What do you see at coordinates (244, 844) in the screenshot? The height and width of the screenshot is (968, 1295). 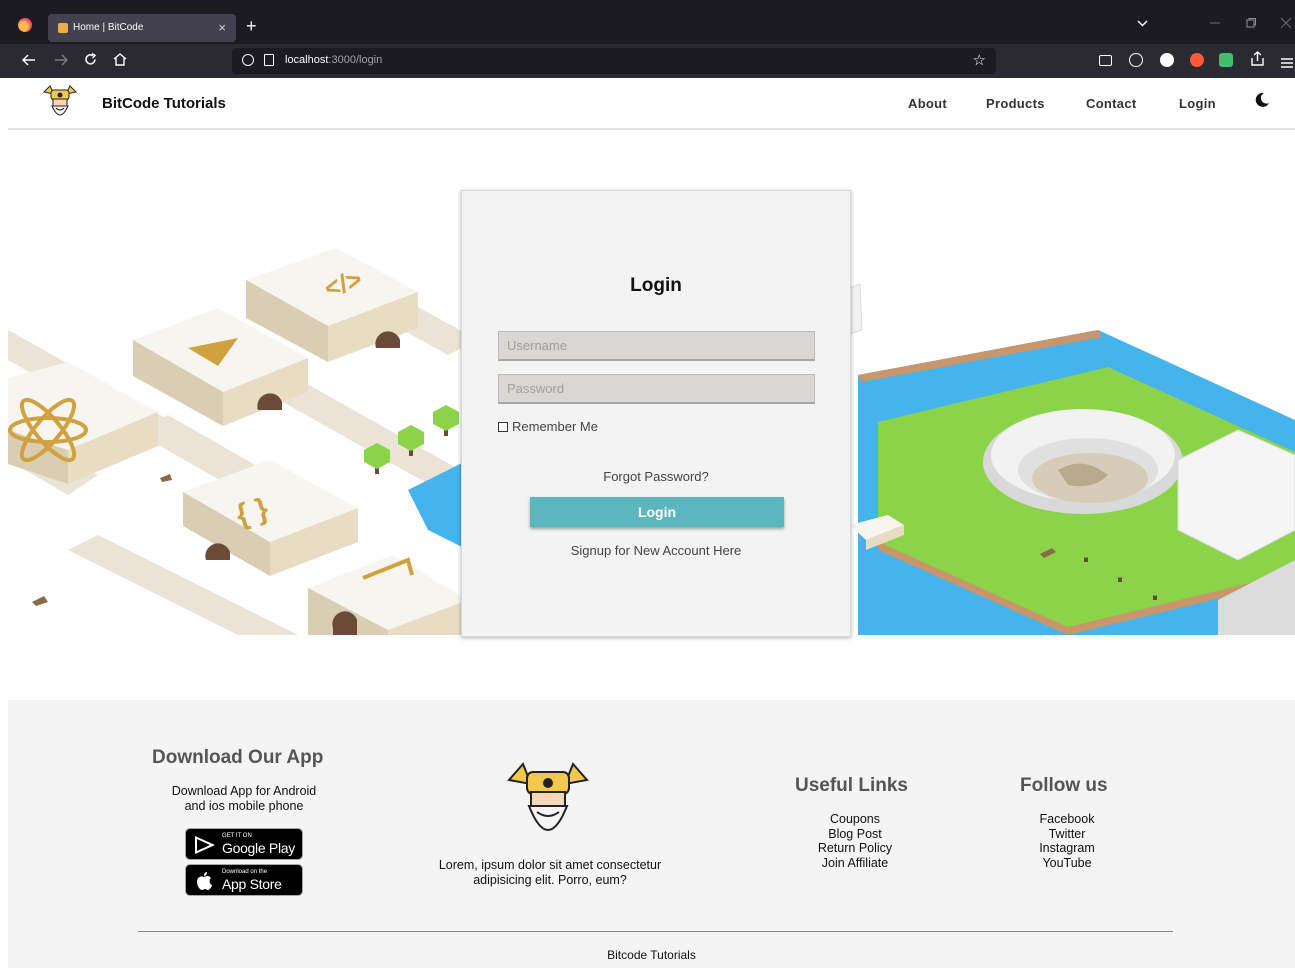 I see `google-play-button: GET IT ON Google Play` at bounding box center [244, 844].